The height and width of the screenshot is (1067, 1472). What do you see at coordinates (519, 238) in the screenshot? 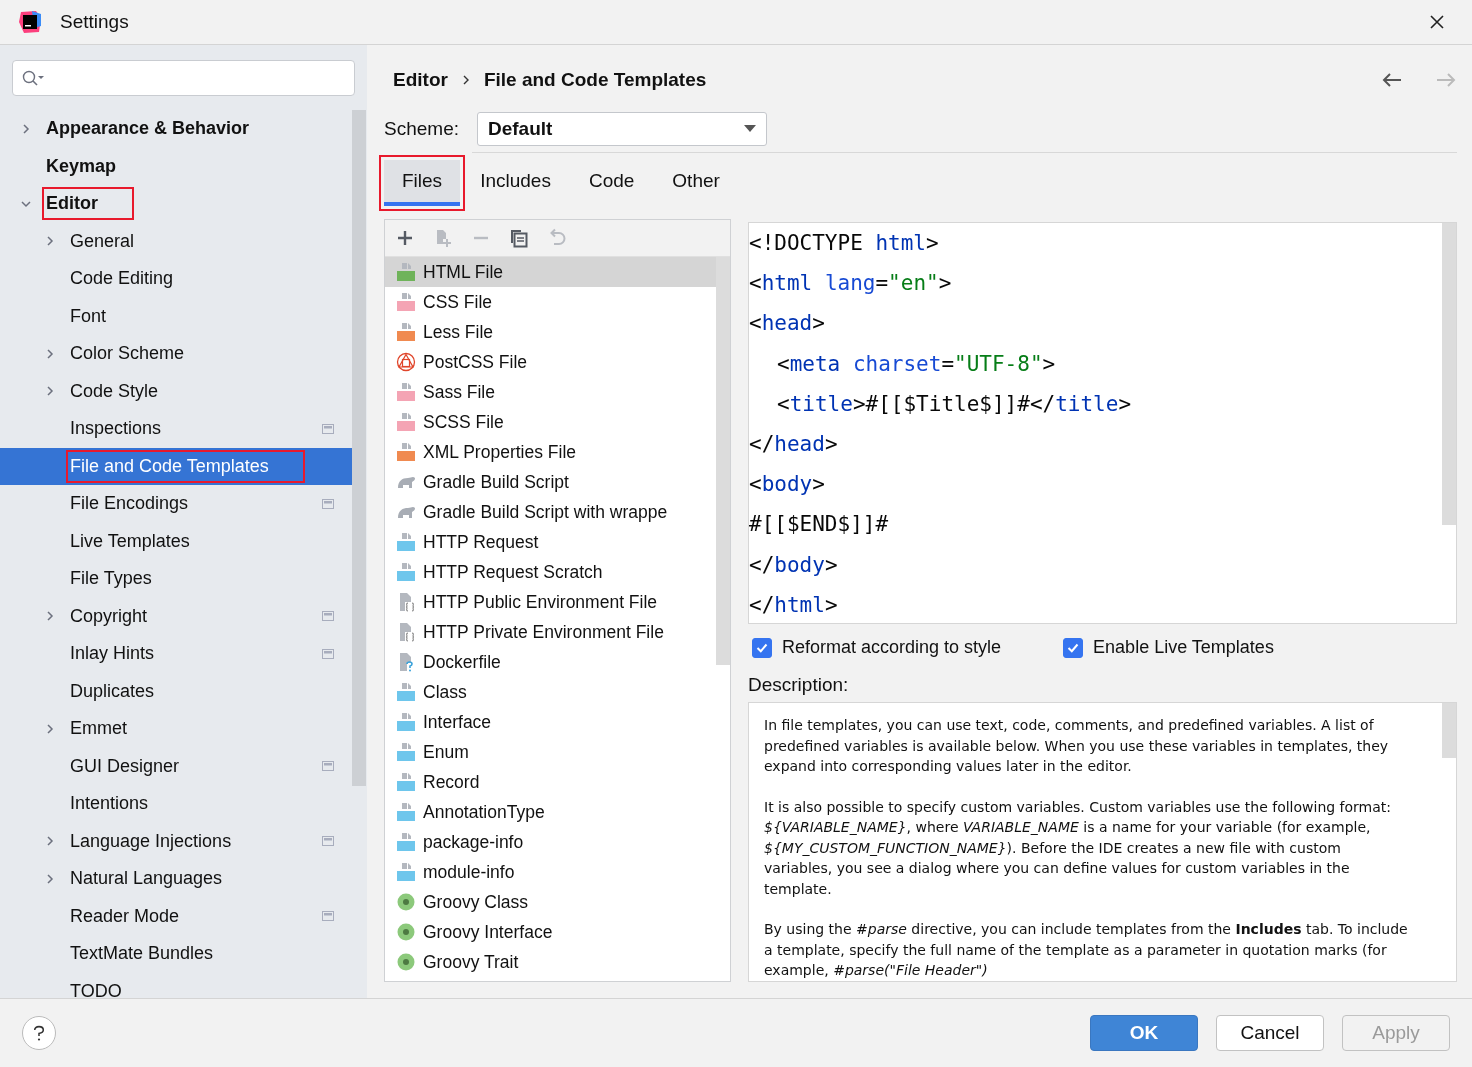
I see `copy-icon` at bounding box center [519, 238].